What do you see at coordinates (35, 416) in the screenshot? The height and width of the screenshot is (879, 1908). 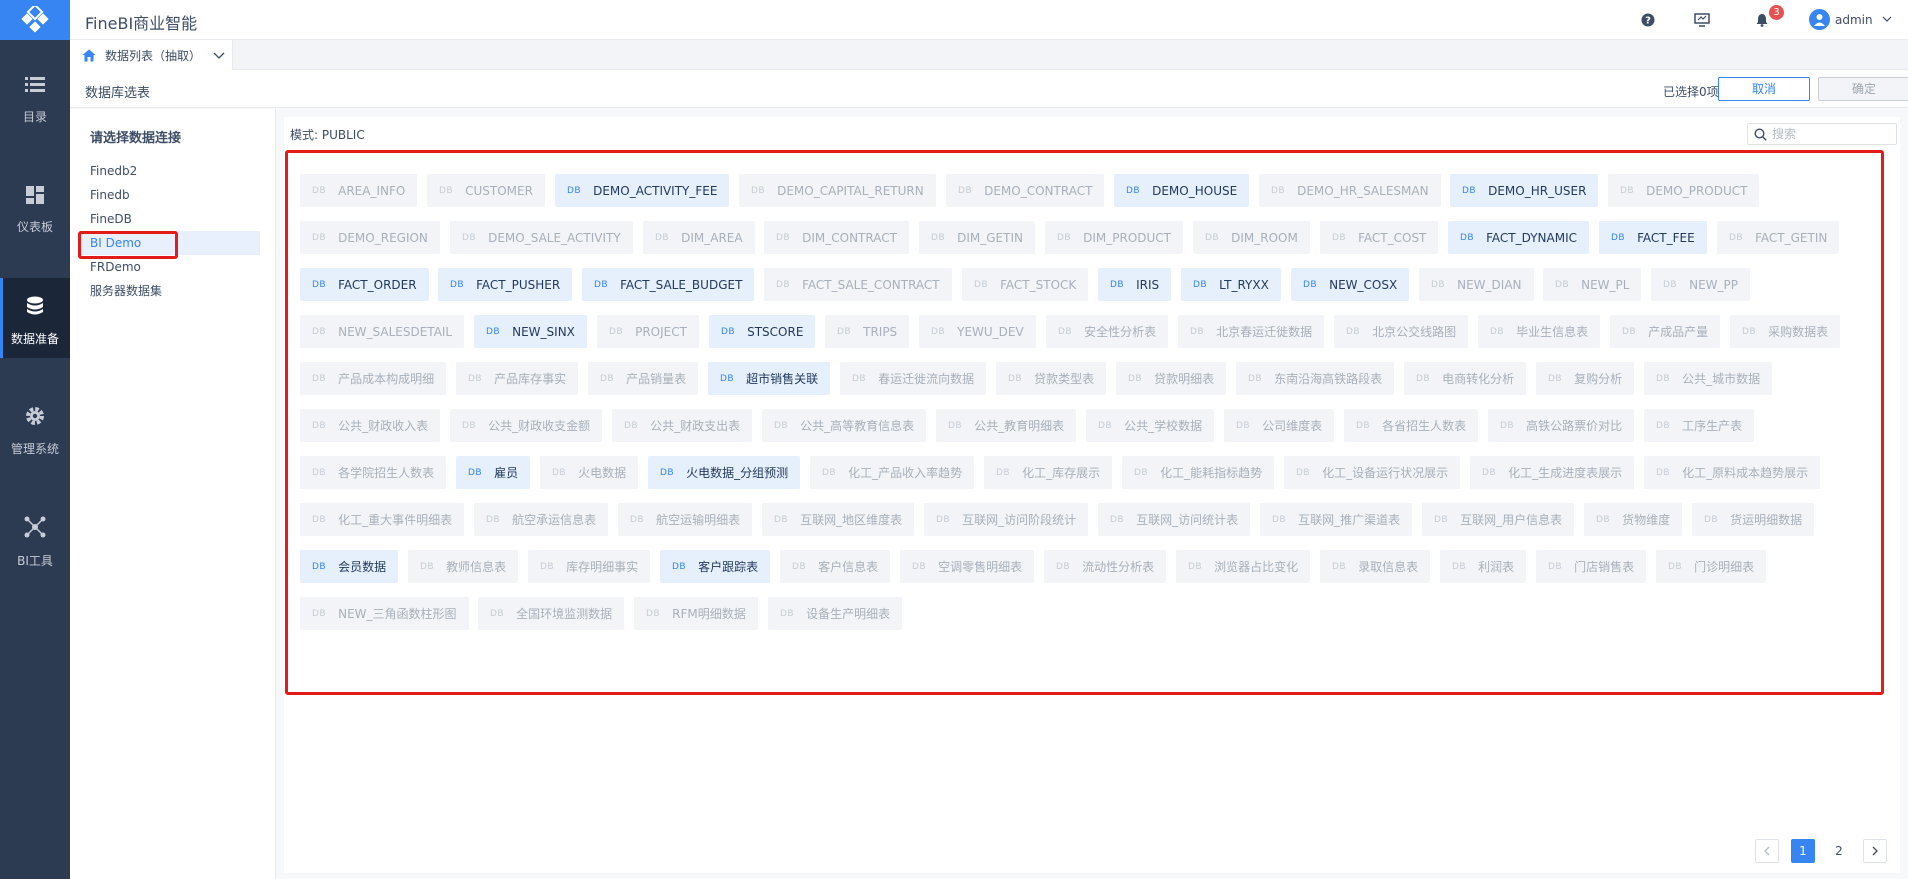 I see `gear-icon` at bounding box center [35, 416].